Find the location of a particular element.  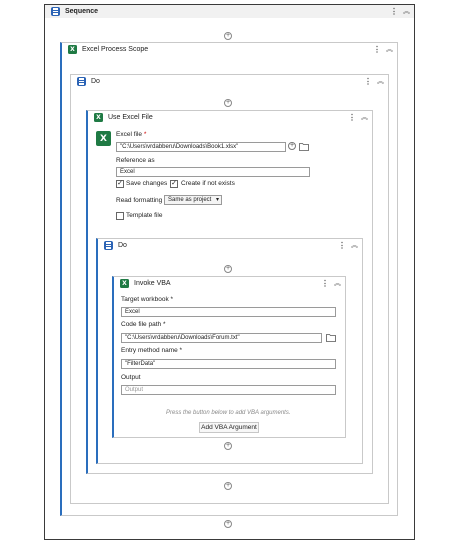

use-excel-header: X Use Excel File ⋮ ︽ is located at coordinates (230, 117).